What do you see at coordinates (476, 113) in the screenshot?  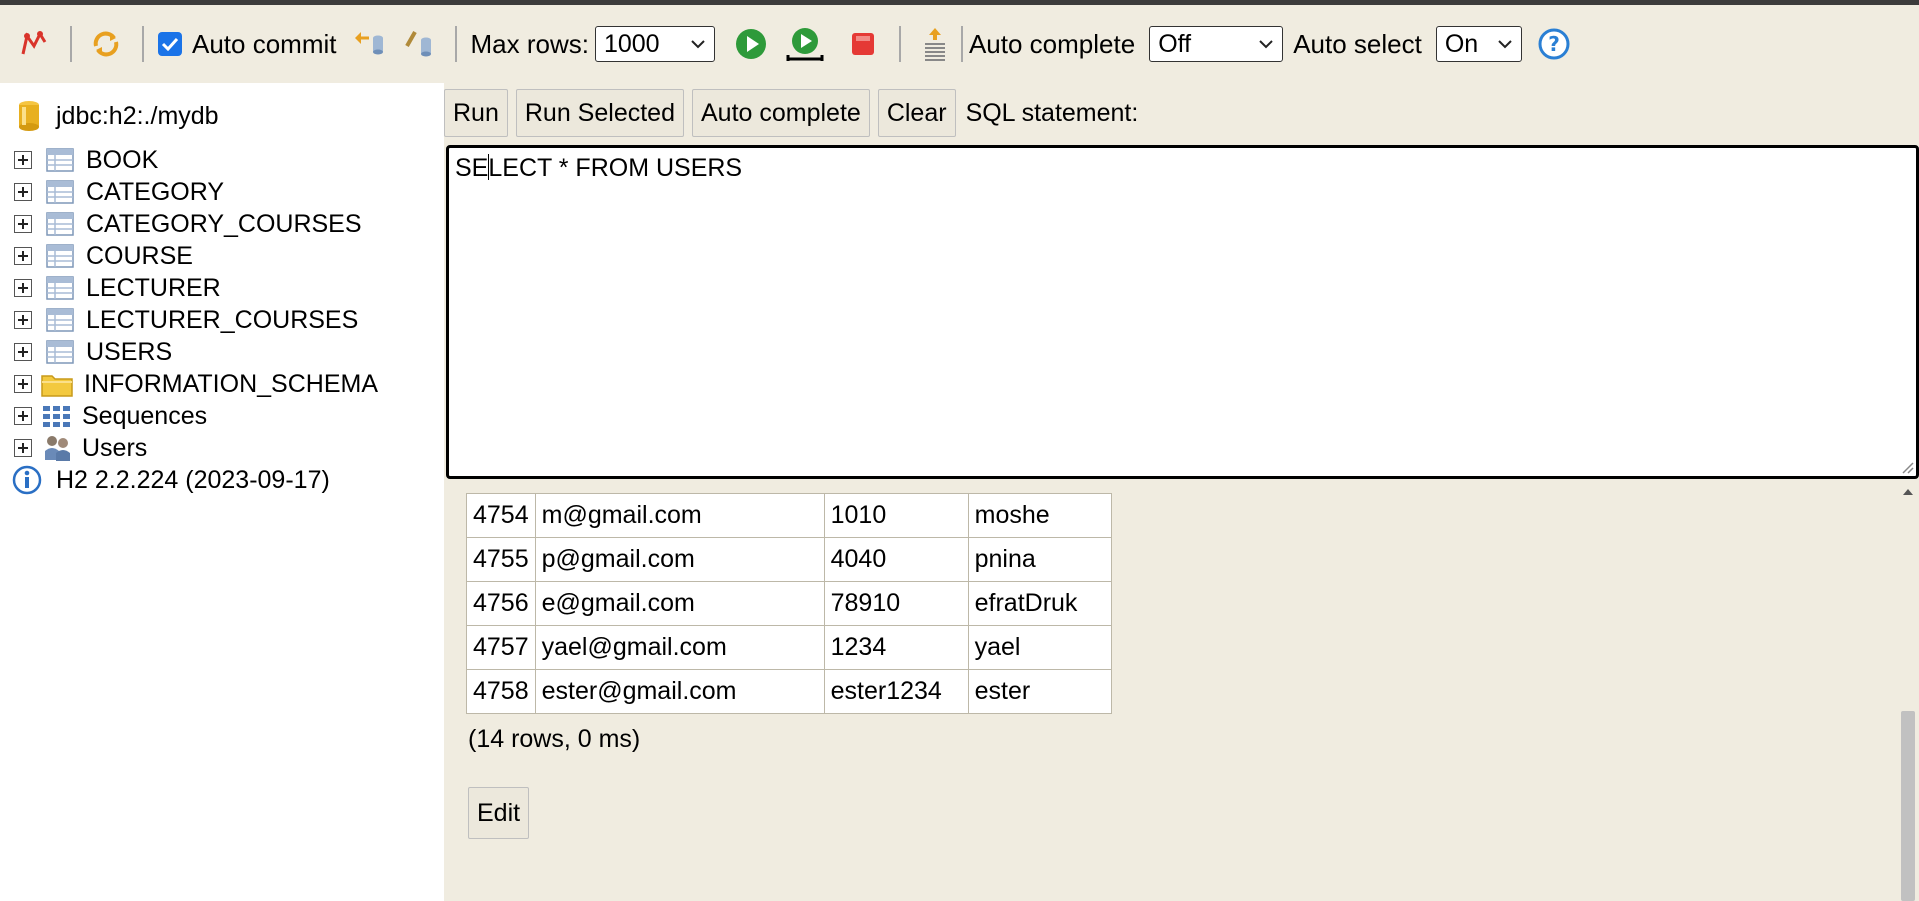 I see `run-button: Run` at bounding box center [476, 113].